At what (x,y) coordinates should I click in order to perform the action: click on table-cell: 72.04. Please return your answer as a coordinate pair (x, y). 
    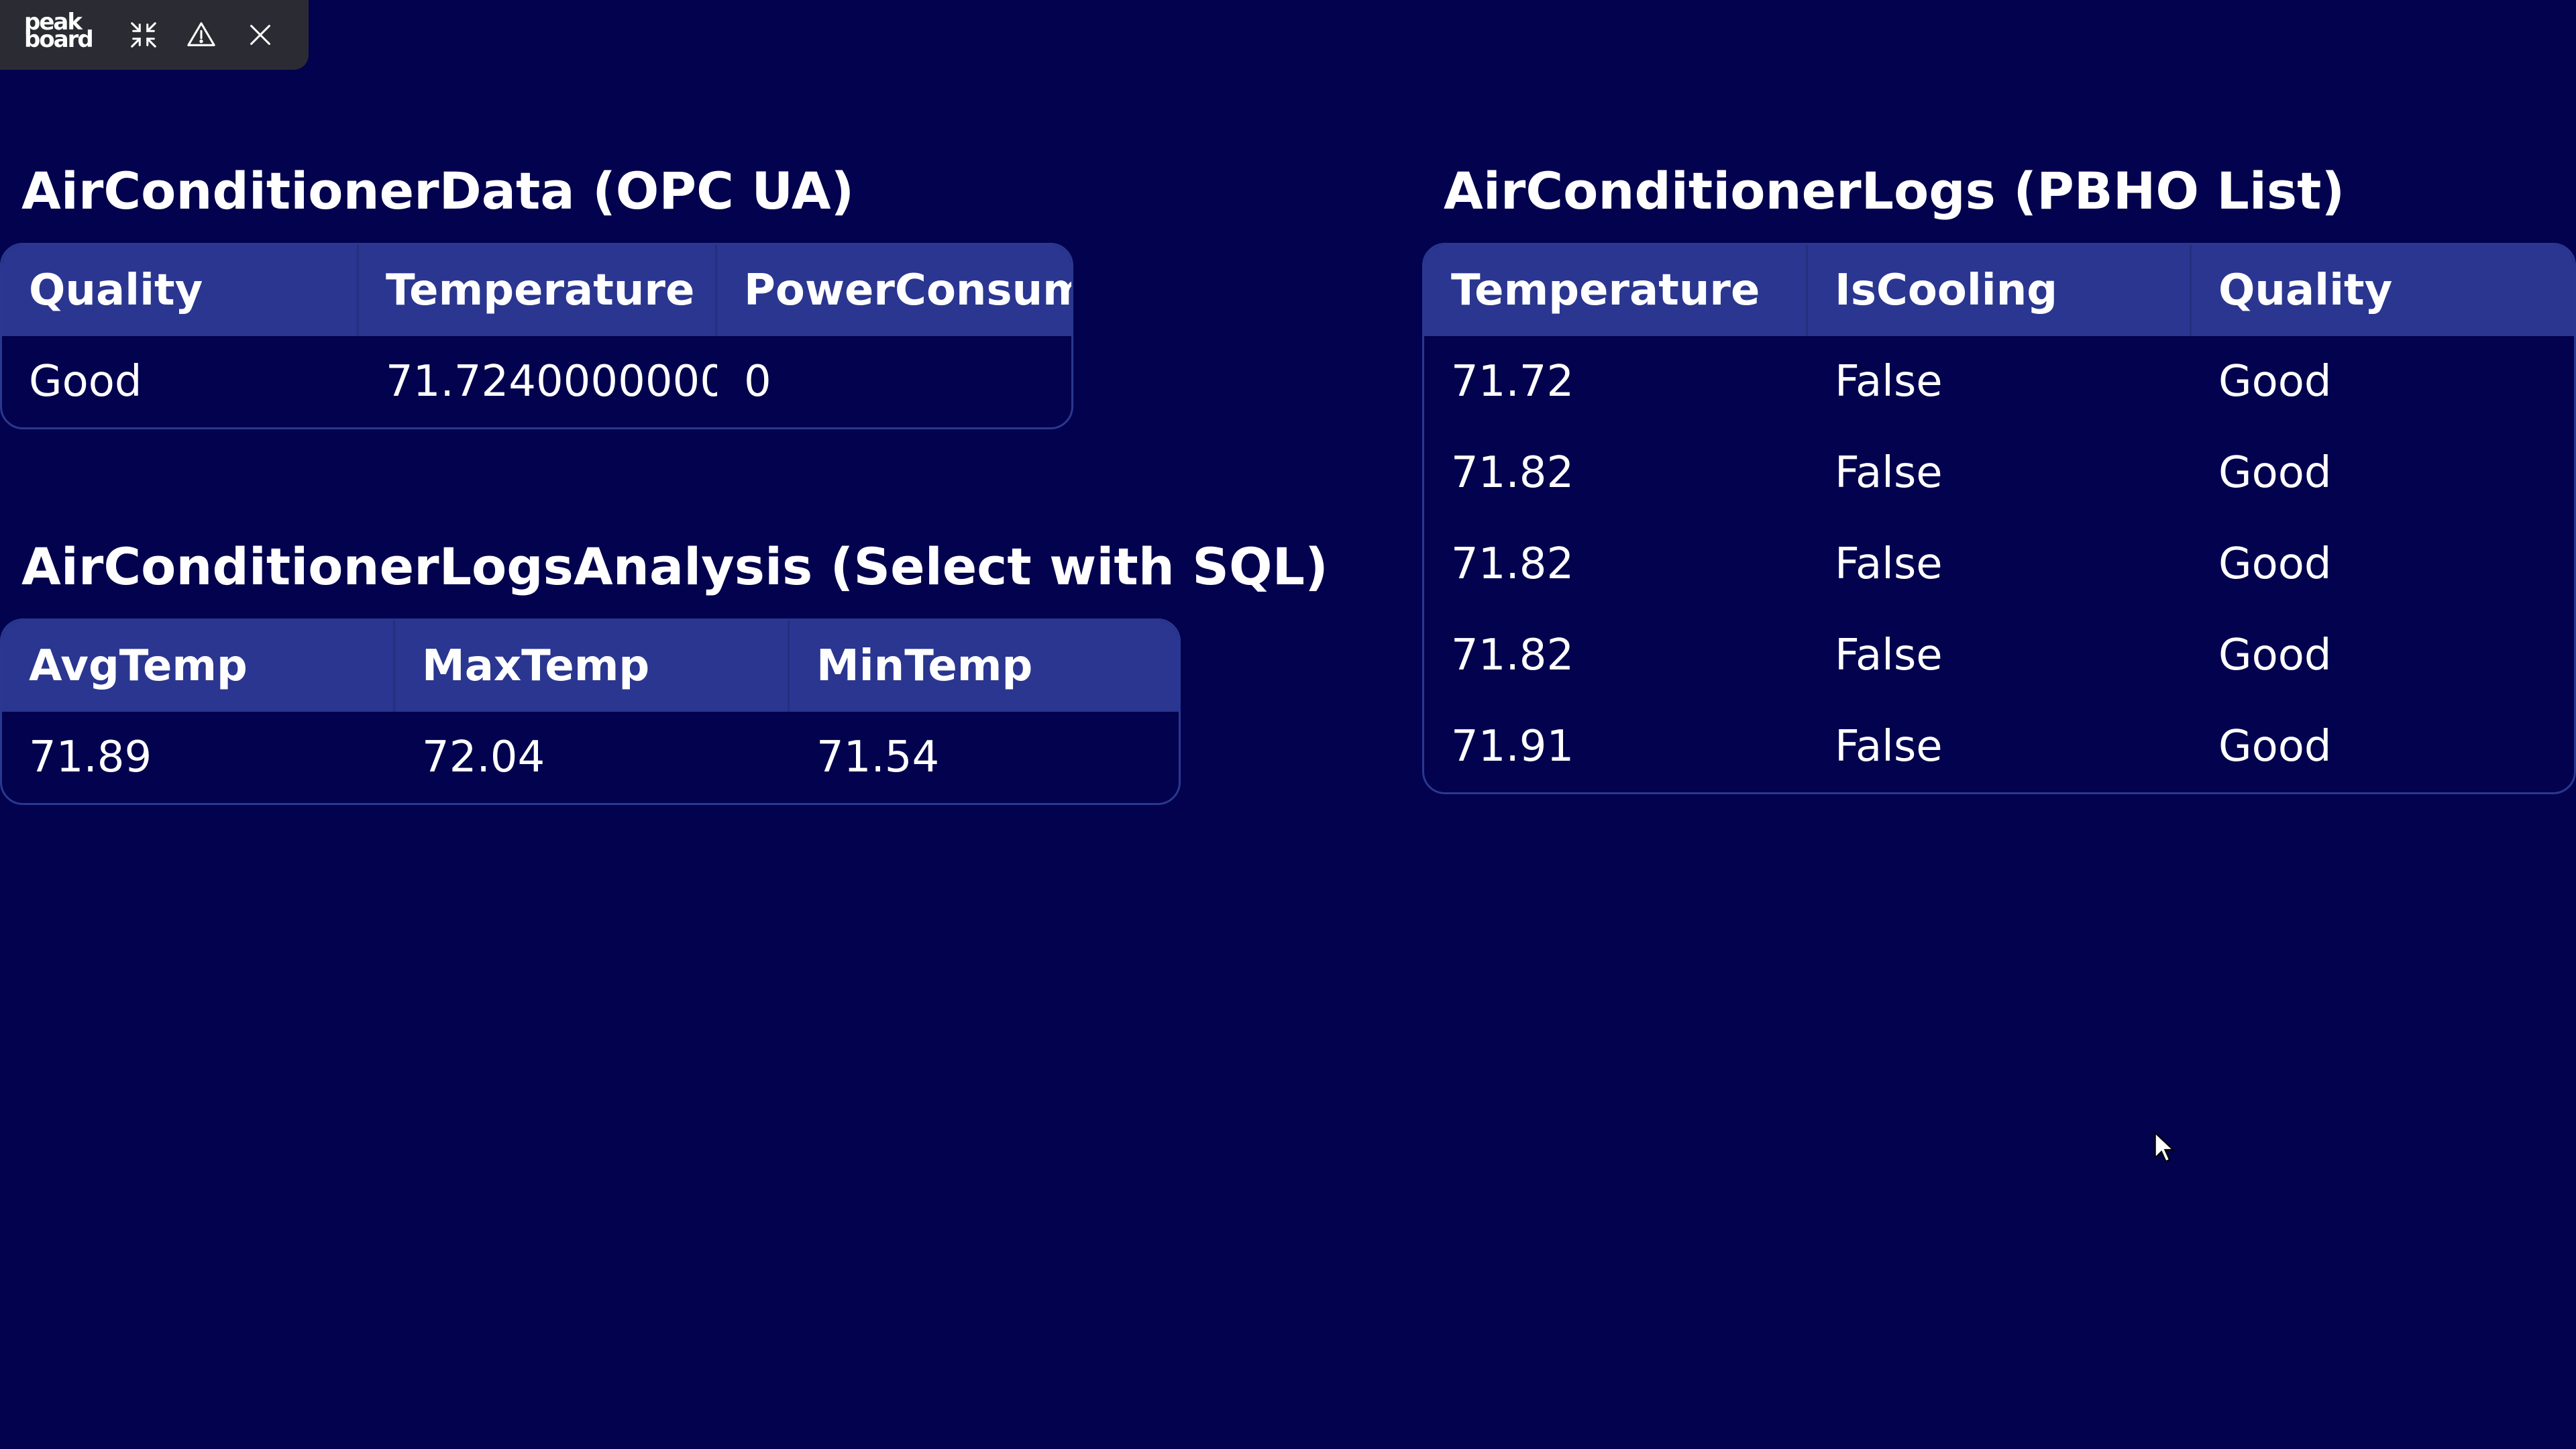
    Looking at the image, I should click on (483, 757).